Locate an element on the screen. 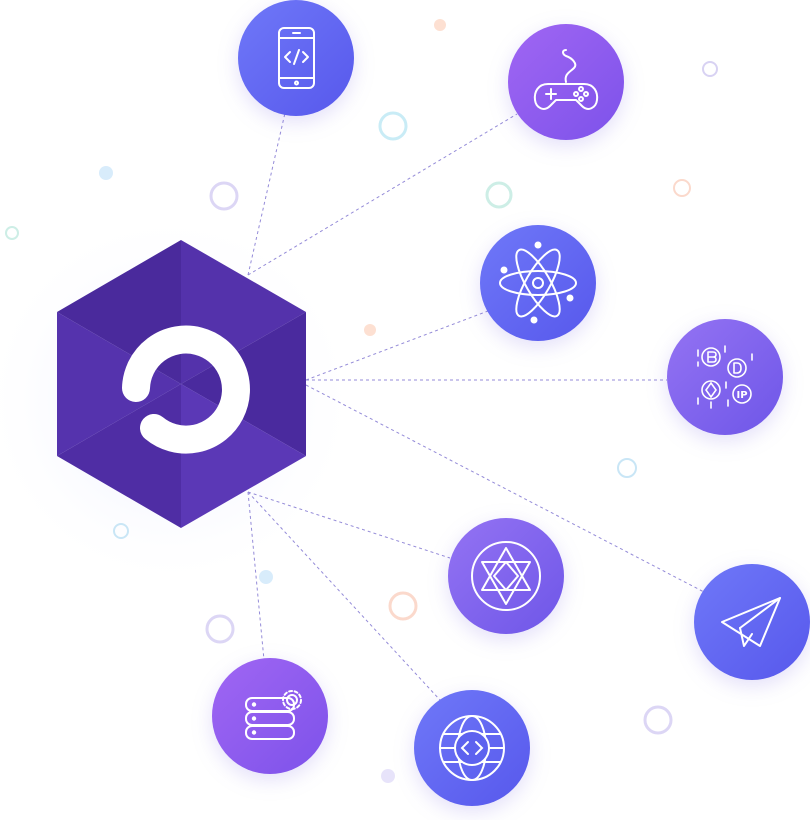  node-network is located at coordinates (506, 576).